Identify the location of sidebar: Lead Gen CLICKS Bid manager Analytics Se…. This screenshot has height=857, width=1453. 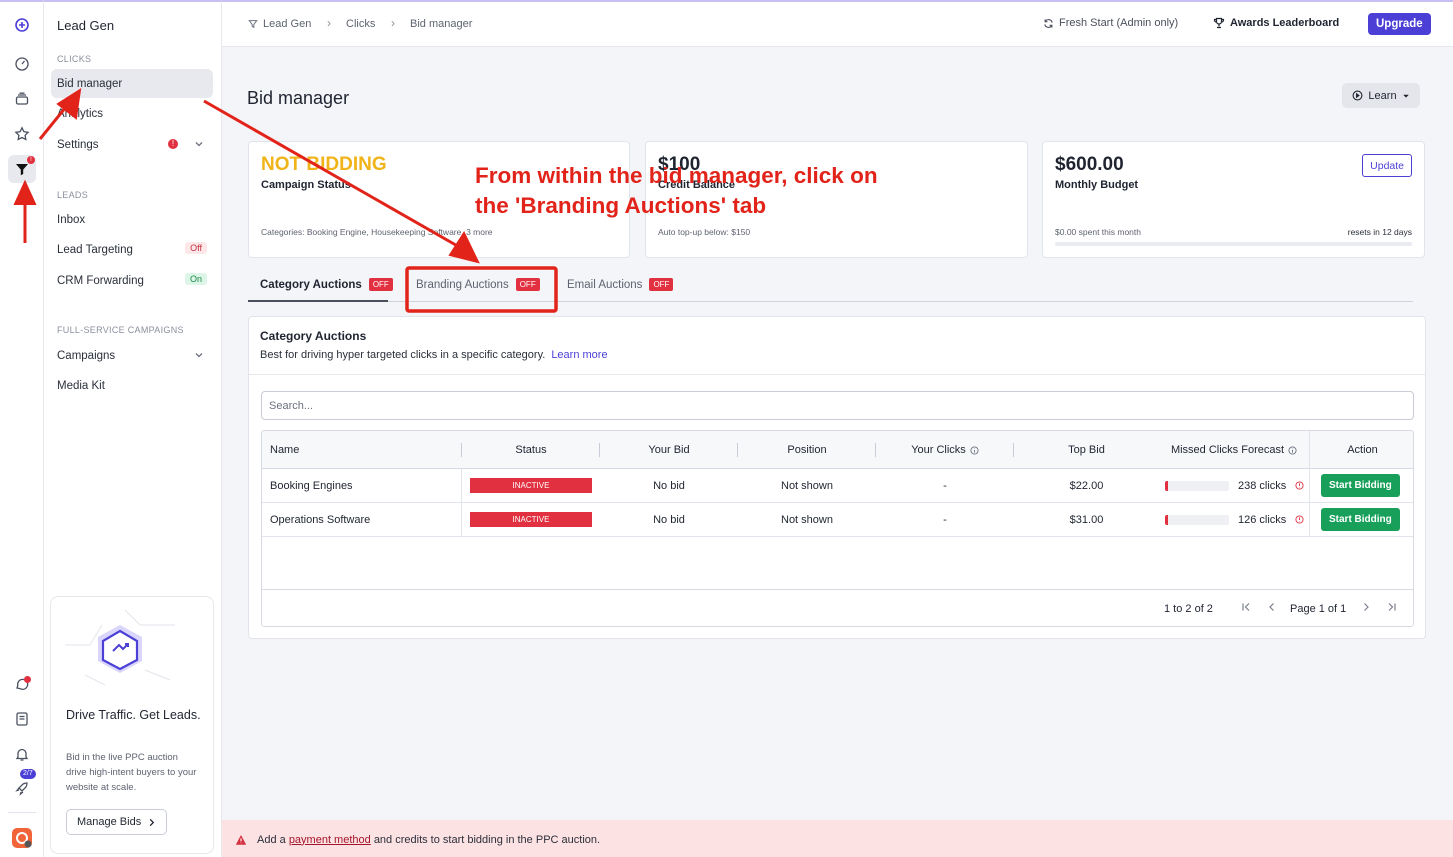
(133, 428).